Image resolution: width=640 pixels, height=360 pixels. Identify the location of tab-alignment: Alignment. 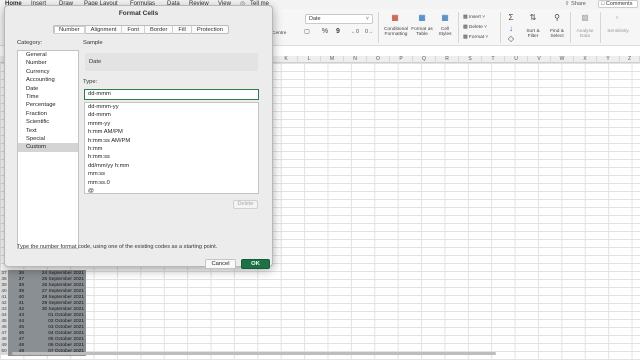
(104, 30).